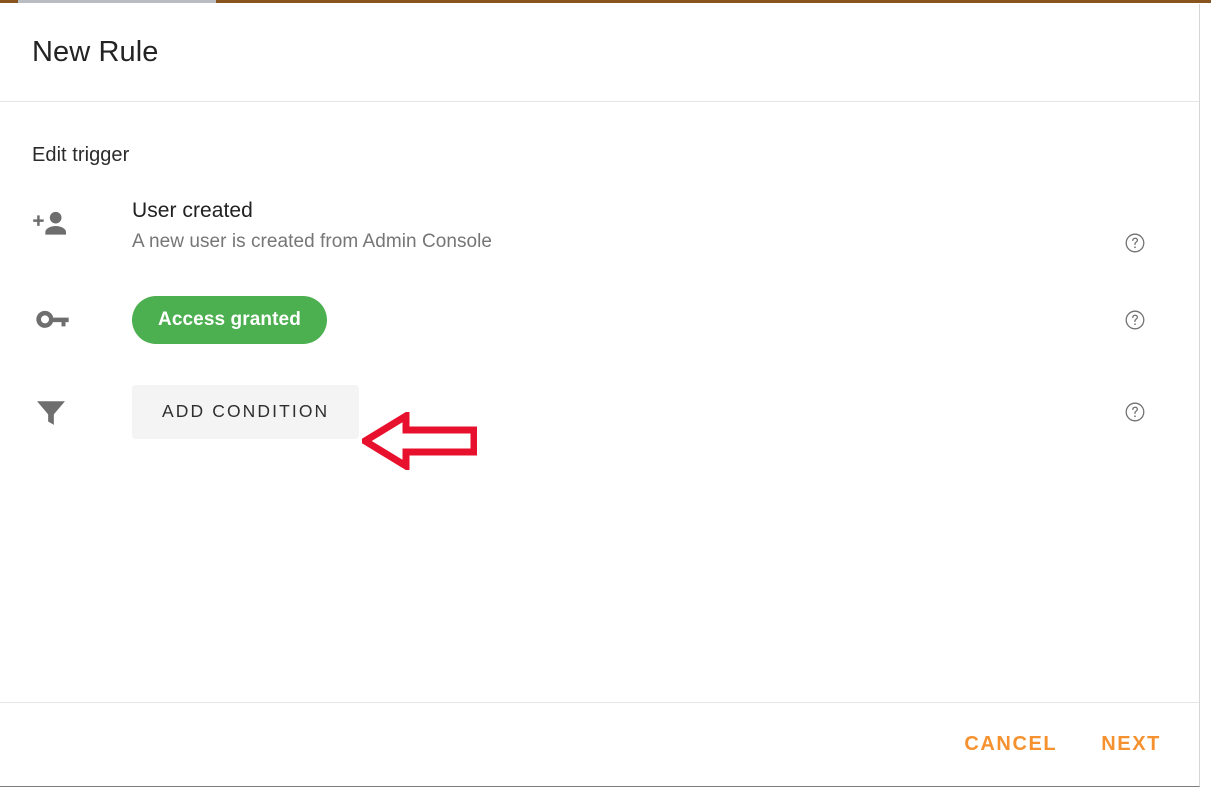 This screenshot has height=793, width=1211. I want to click on person-add-icon, so click(56, 222).